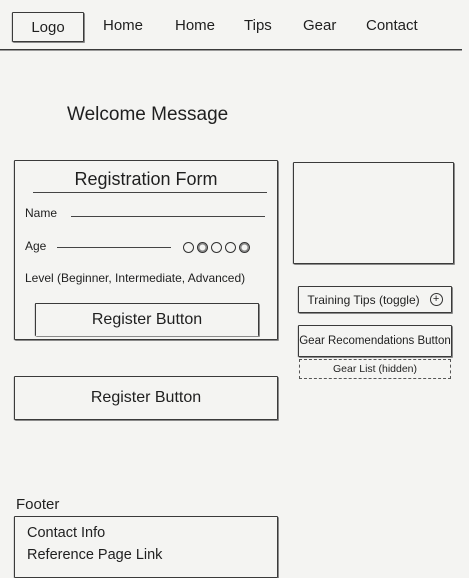 This screenshot has width=469, height=578. I want to click on age-radio-group, so click(216, 247).